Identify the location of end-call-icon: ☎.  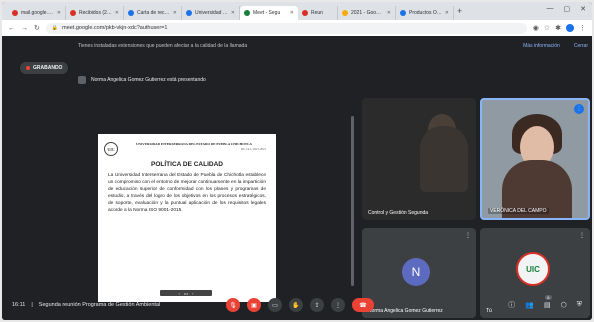
(363, 305).